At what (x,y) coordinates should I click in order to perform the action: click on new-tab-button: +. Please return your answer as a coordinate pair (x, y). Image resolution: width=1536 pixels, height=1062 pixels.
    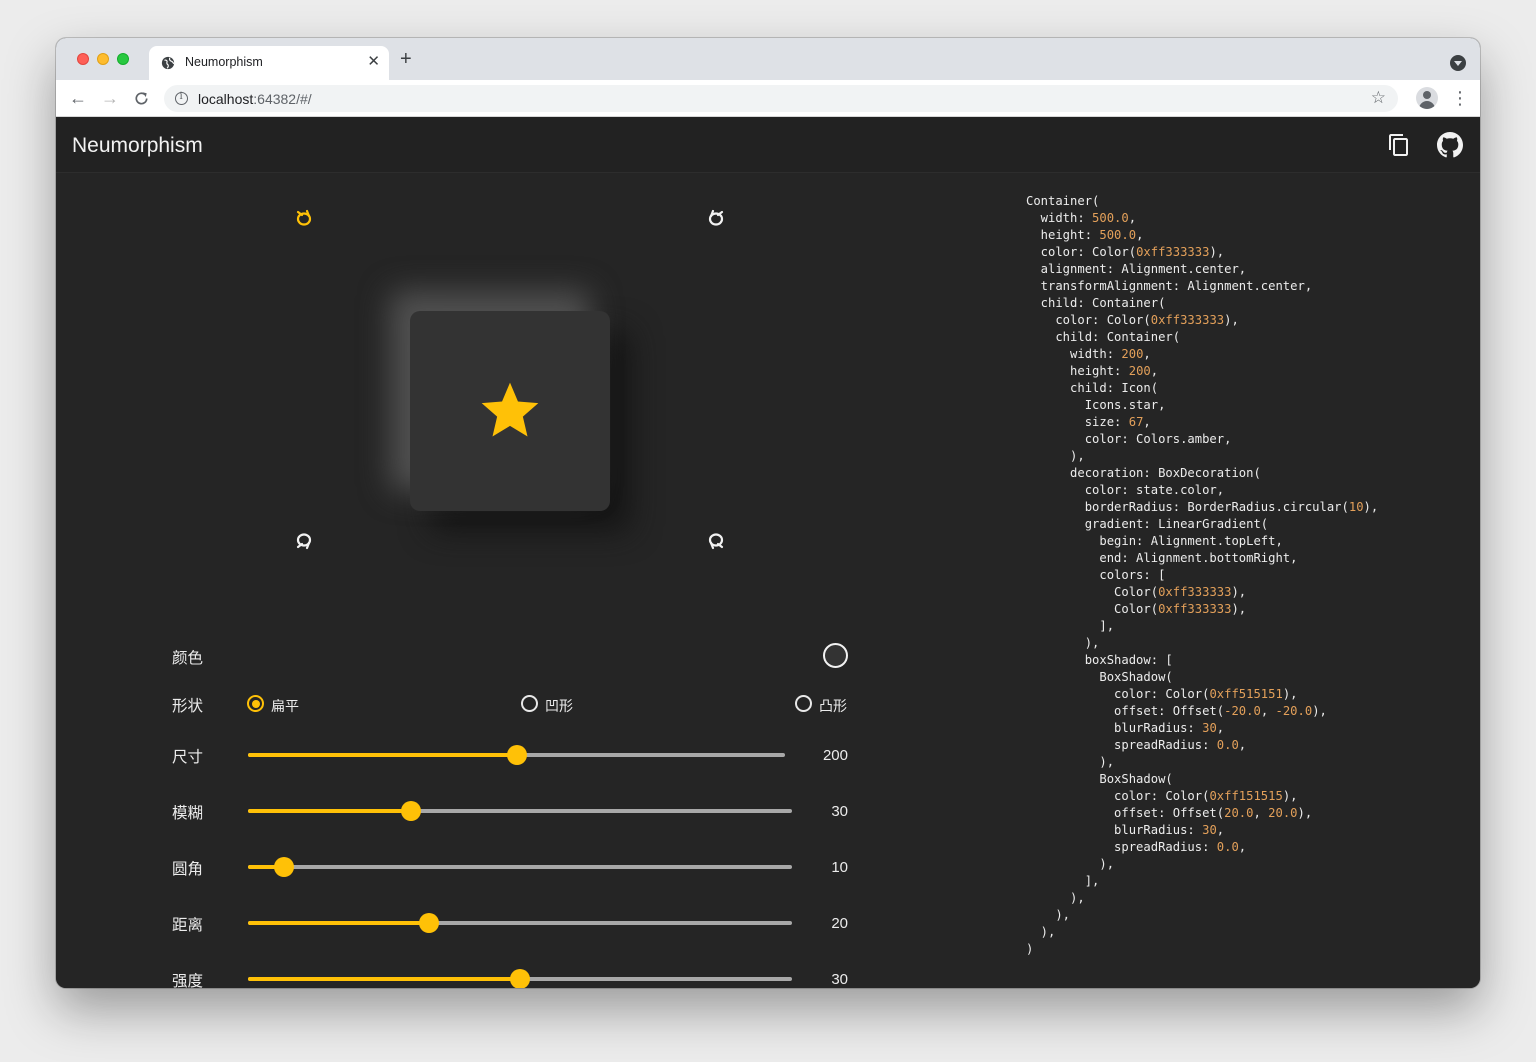
    Looking at the image, I should click on (406, 59).